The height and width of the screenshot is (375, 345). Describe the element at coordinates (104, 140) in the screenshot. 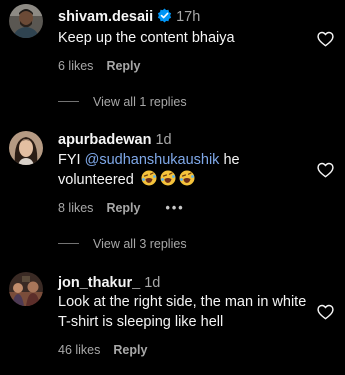

I see `username: apurbadewan` at that location.